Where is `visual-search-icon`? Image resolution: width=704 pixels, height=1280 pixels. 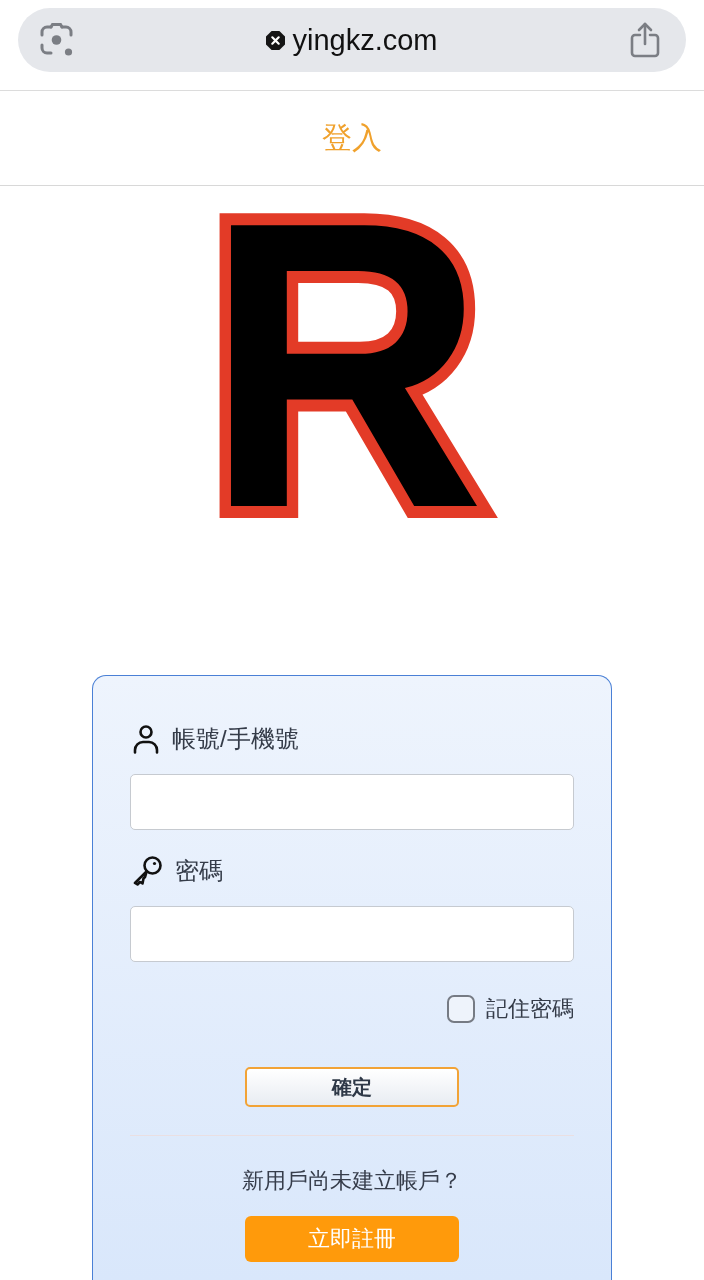 visual-search-icon is located at coordinates (57, 40).